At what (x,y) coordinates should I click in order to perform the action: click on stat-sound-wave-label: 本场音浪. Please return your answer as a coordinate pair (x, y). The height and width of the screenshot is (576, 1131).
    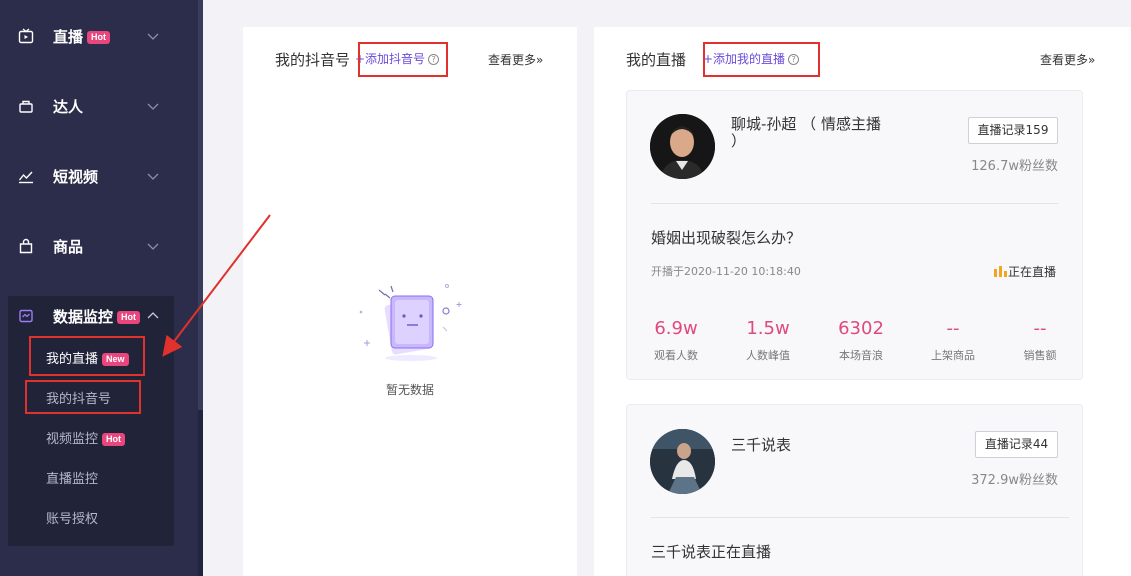
    Looking at the image, I should click on (861, 355).